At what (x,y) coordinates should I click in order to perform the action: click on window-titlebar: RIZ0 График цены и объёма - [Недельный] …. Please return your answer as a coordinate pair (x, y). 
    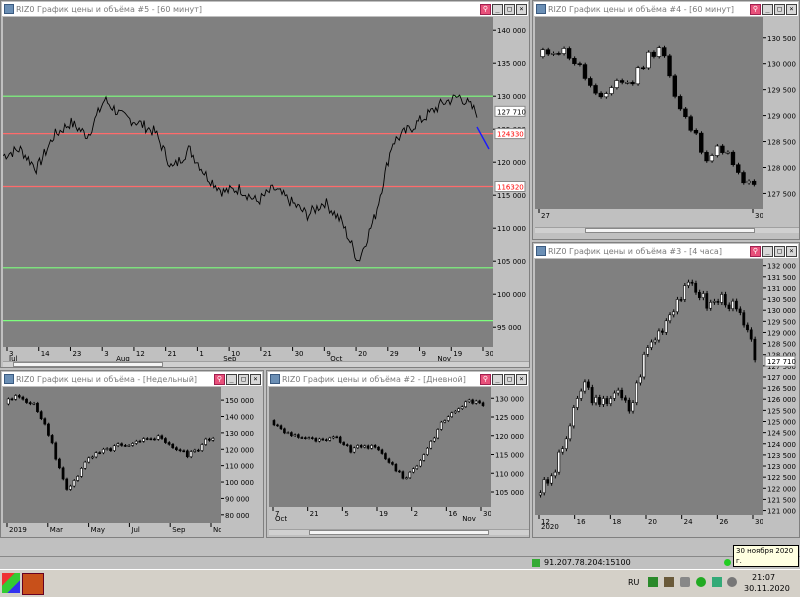
    Looking at the image, I should click on (132, 379).